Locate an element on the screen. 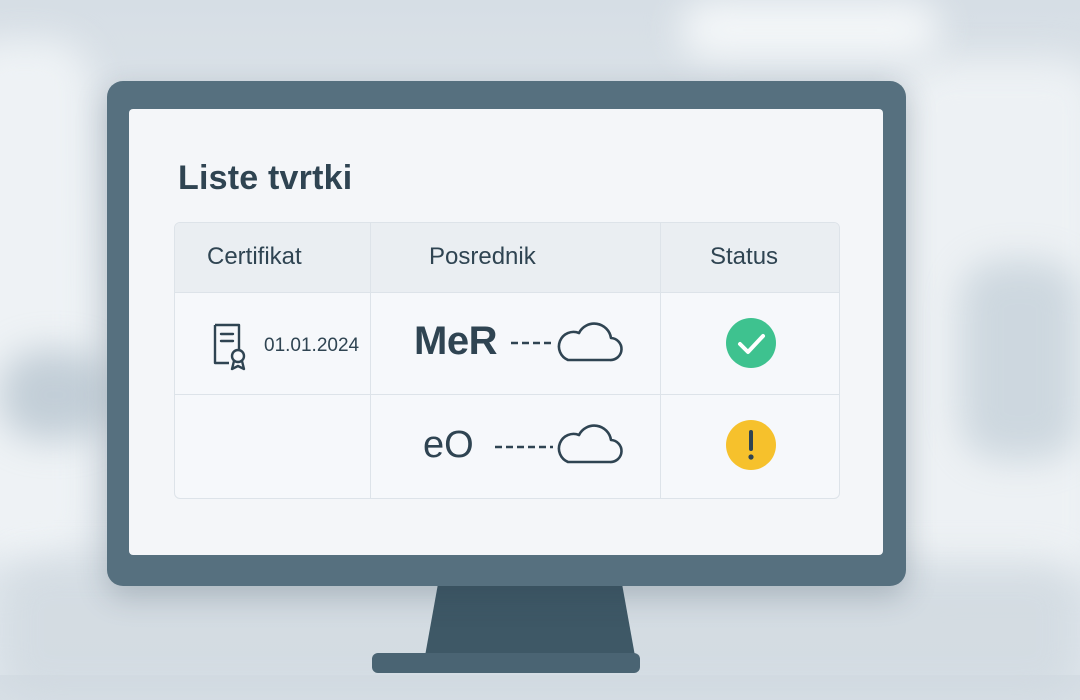 This screenshot has height=700, width=1080. header-cell-status: Status is located at coordinates (750, 257).